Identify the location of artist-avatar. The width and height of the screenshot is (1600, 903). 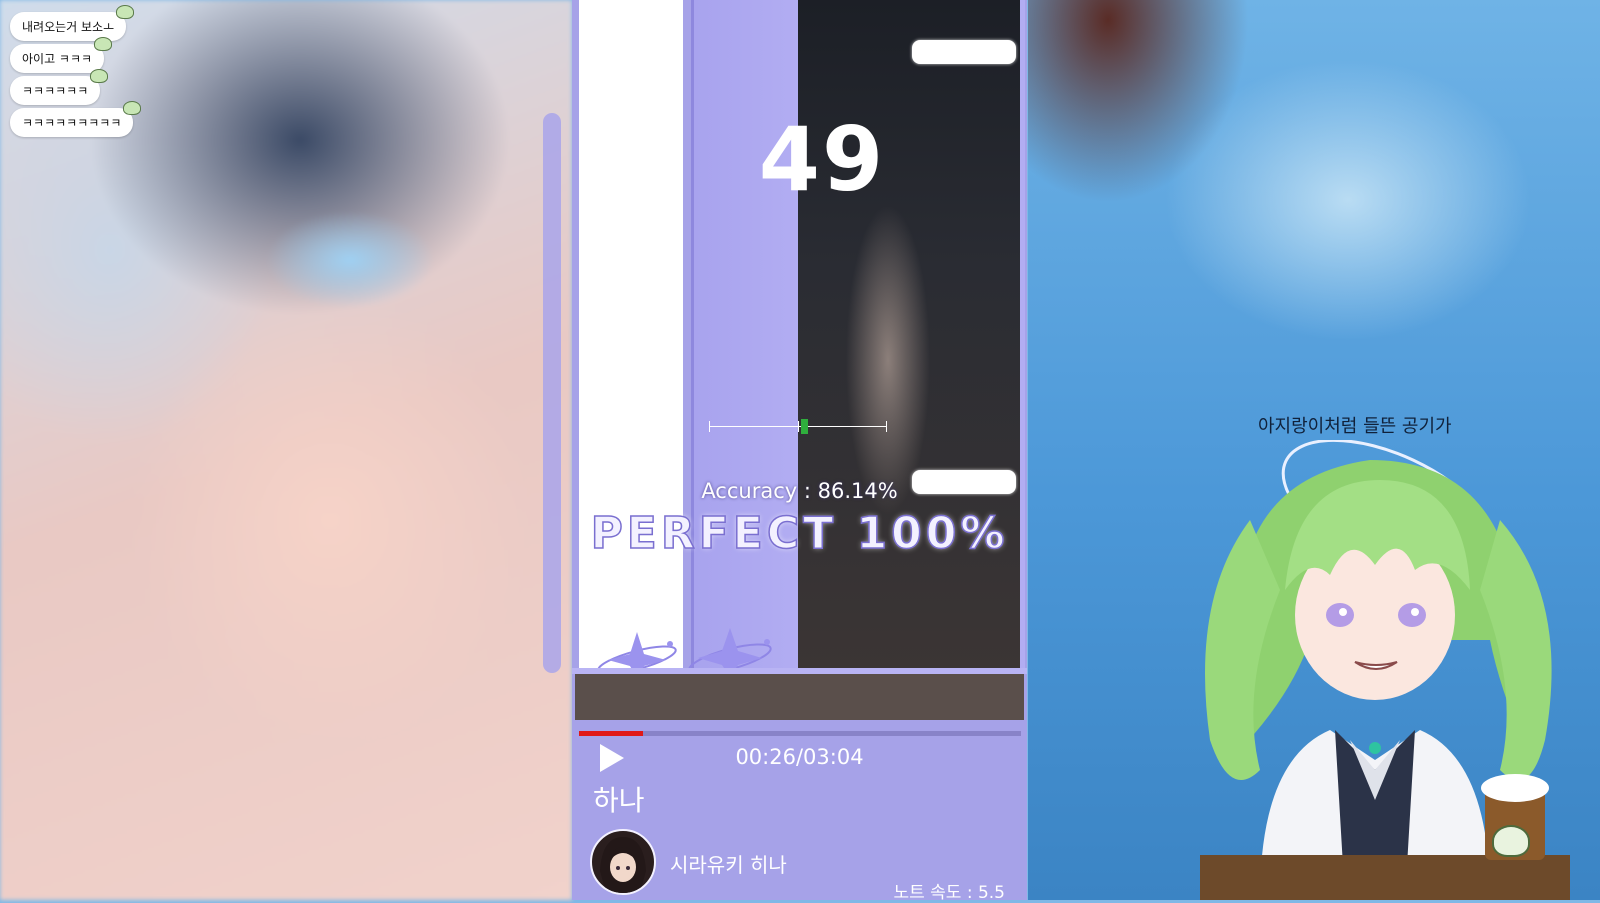
(623, 862).